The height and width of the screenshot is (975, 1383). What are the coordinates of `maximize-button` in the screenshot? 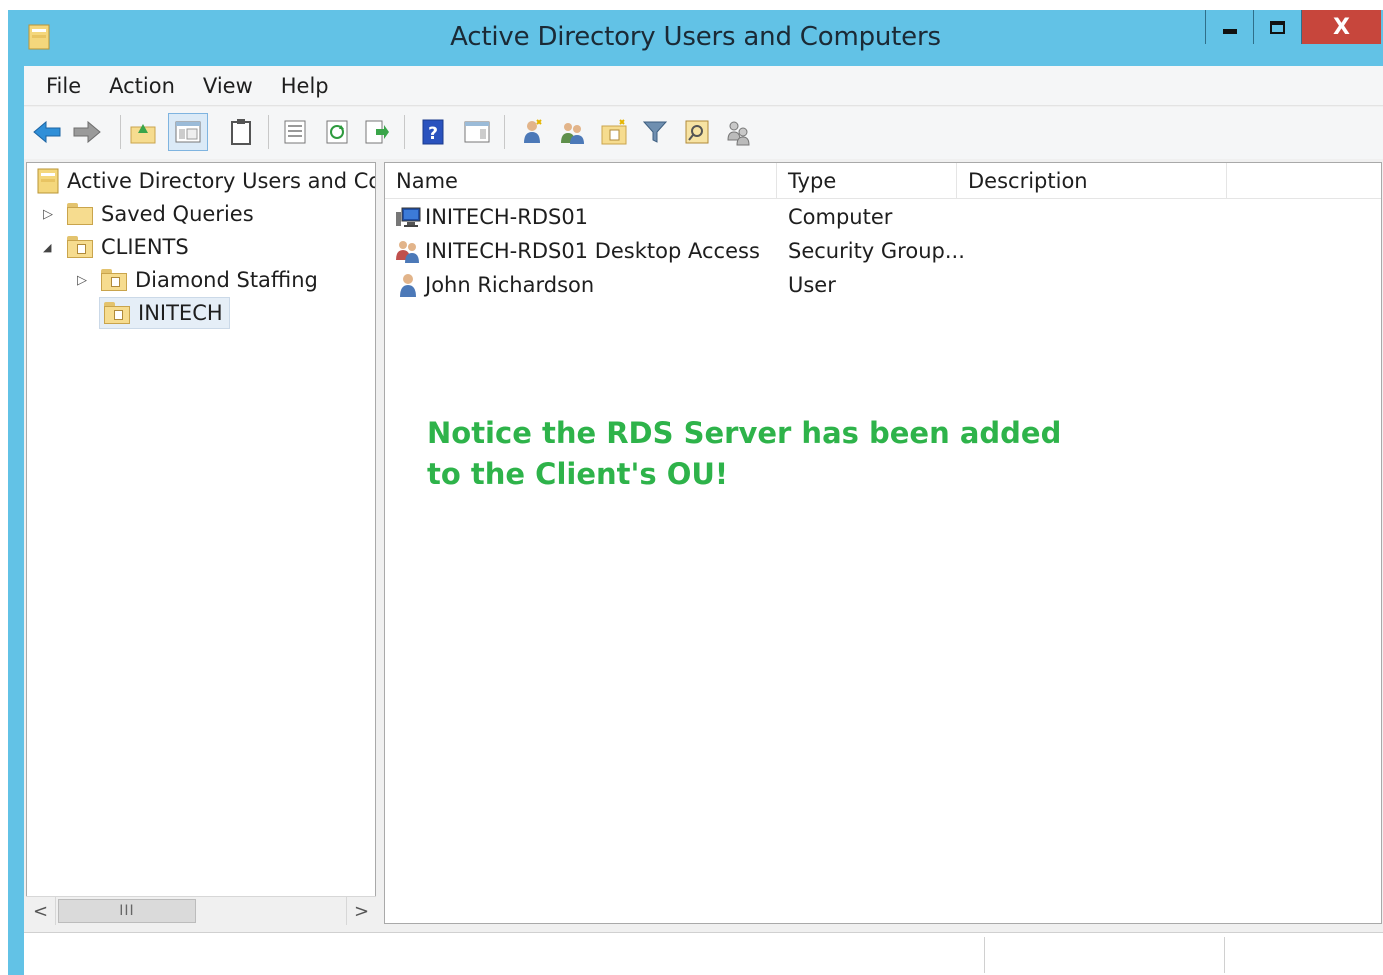 It's located at (1277, 27).